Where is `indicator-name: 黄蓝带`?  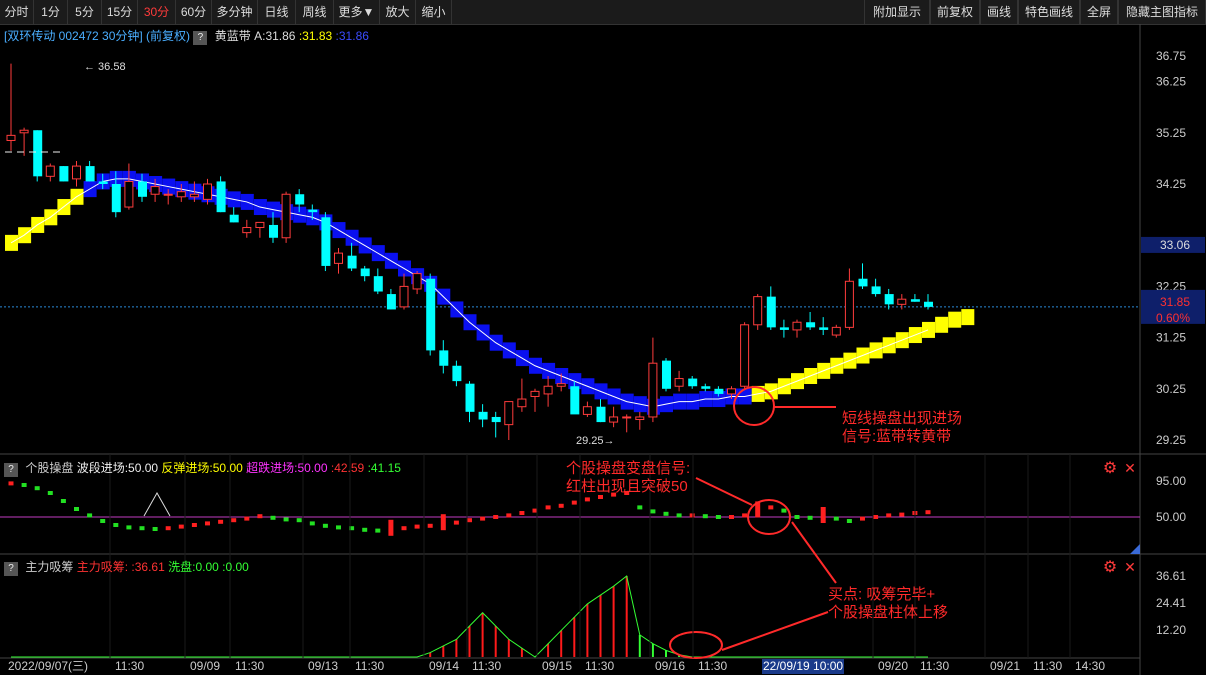
indicator-name: 黄蓝带 is located at coordinates (232, 36).